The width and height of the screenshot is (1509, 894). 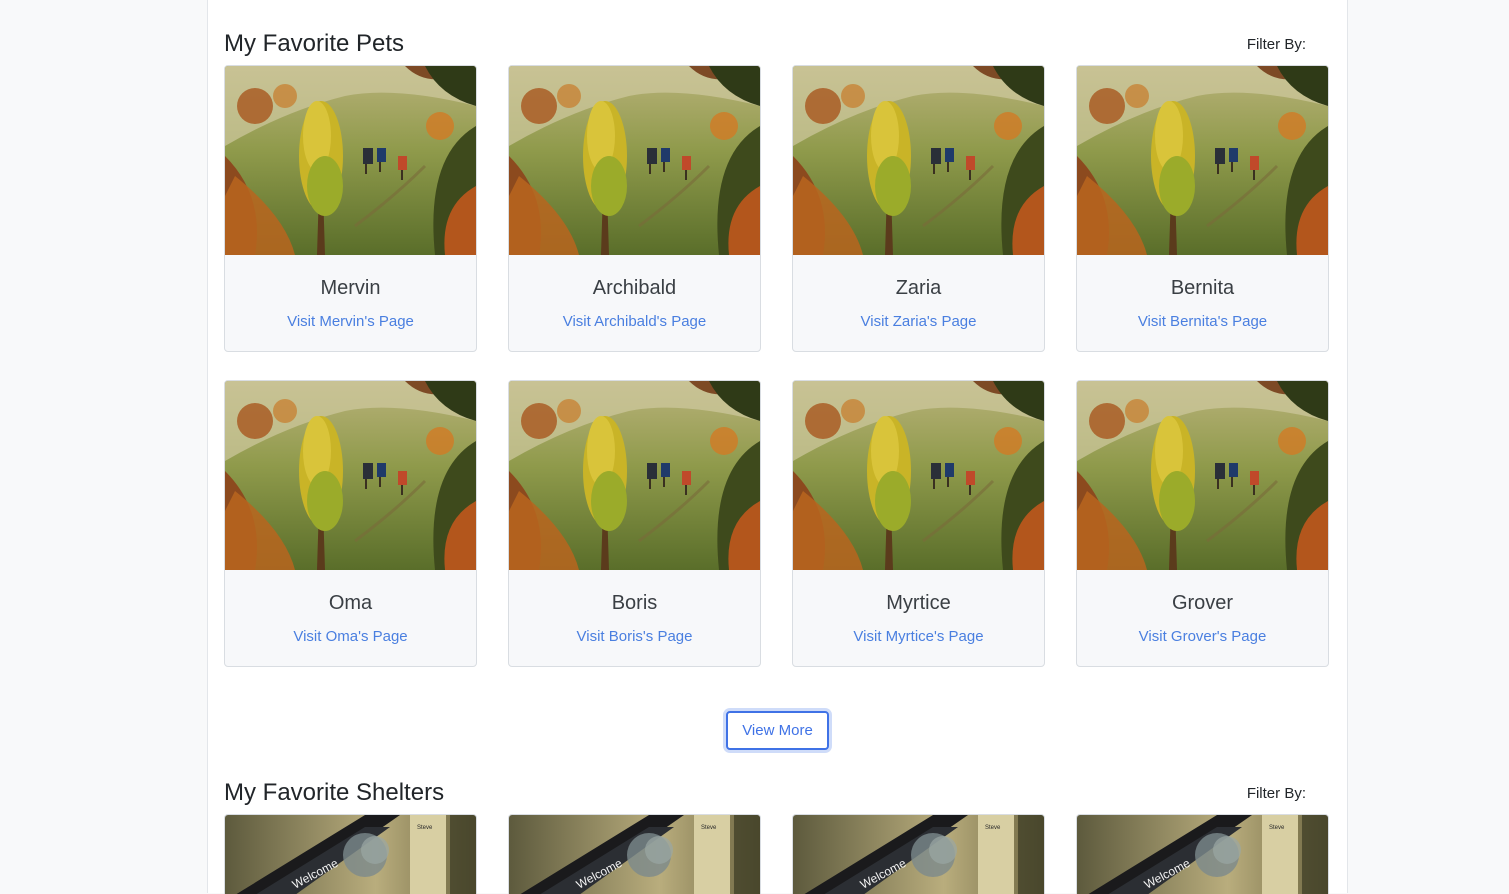 I want to click on shelters-filter-label: Filter By:, so click(x=1276, y=793).